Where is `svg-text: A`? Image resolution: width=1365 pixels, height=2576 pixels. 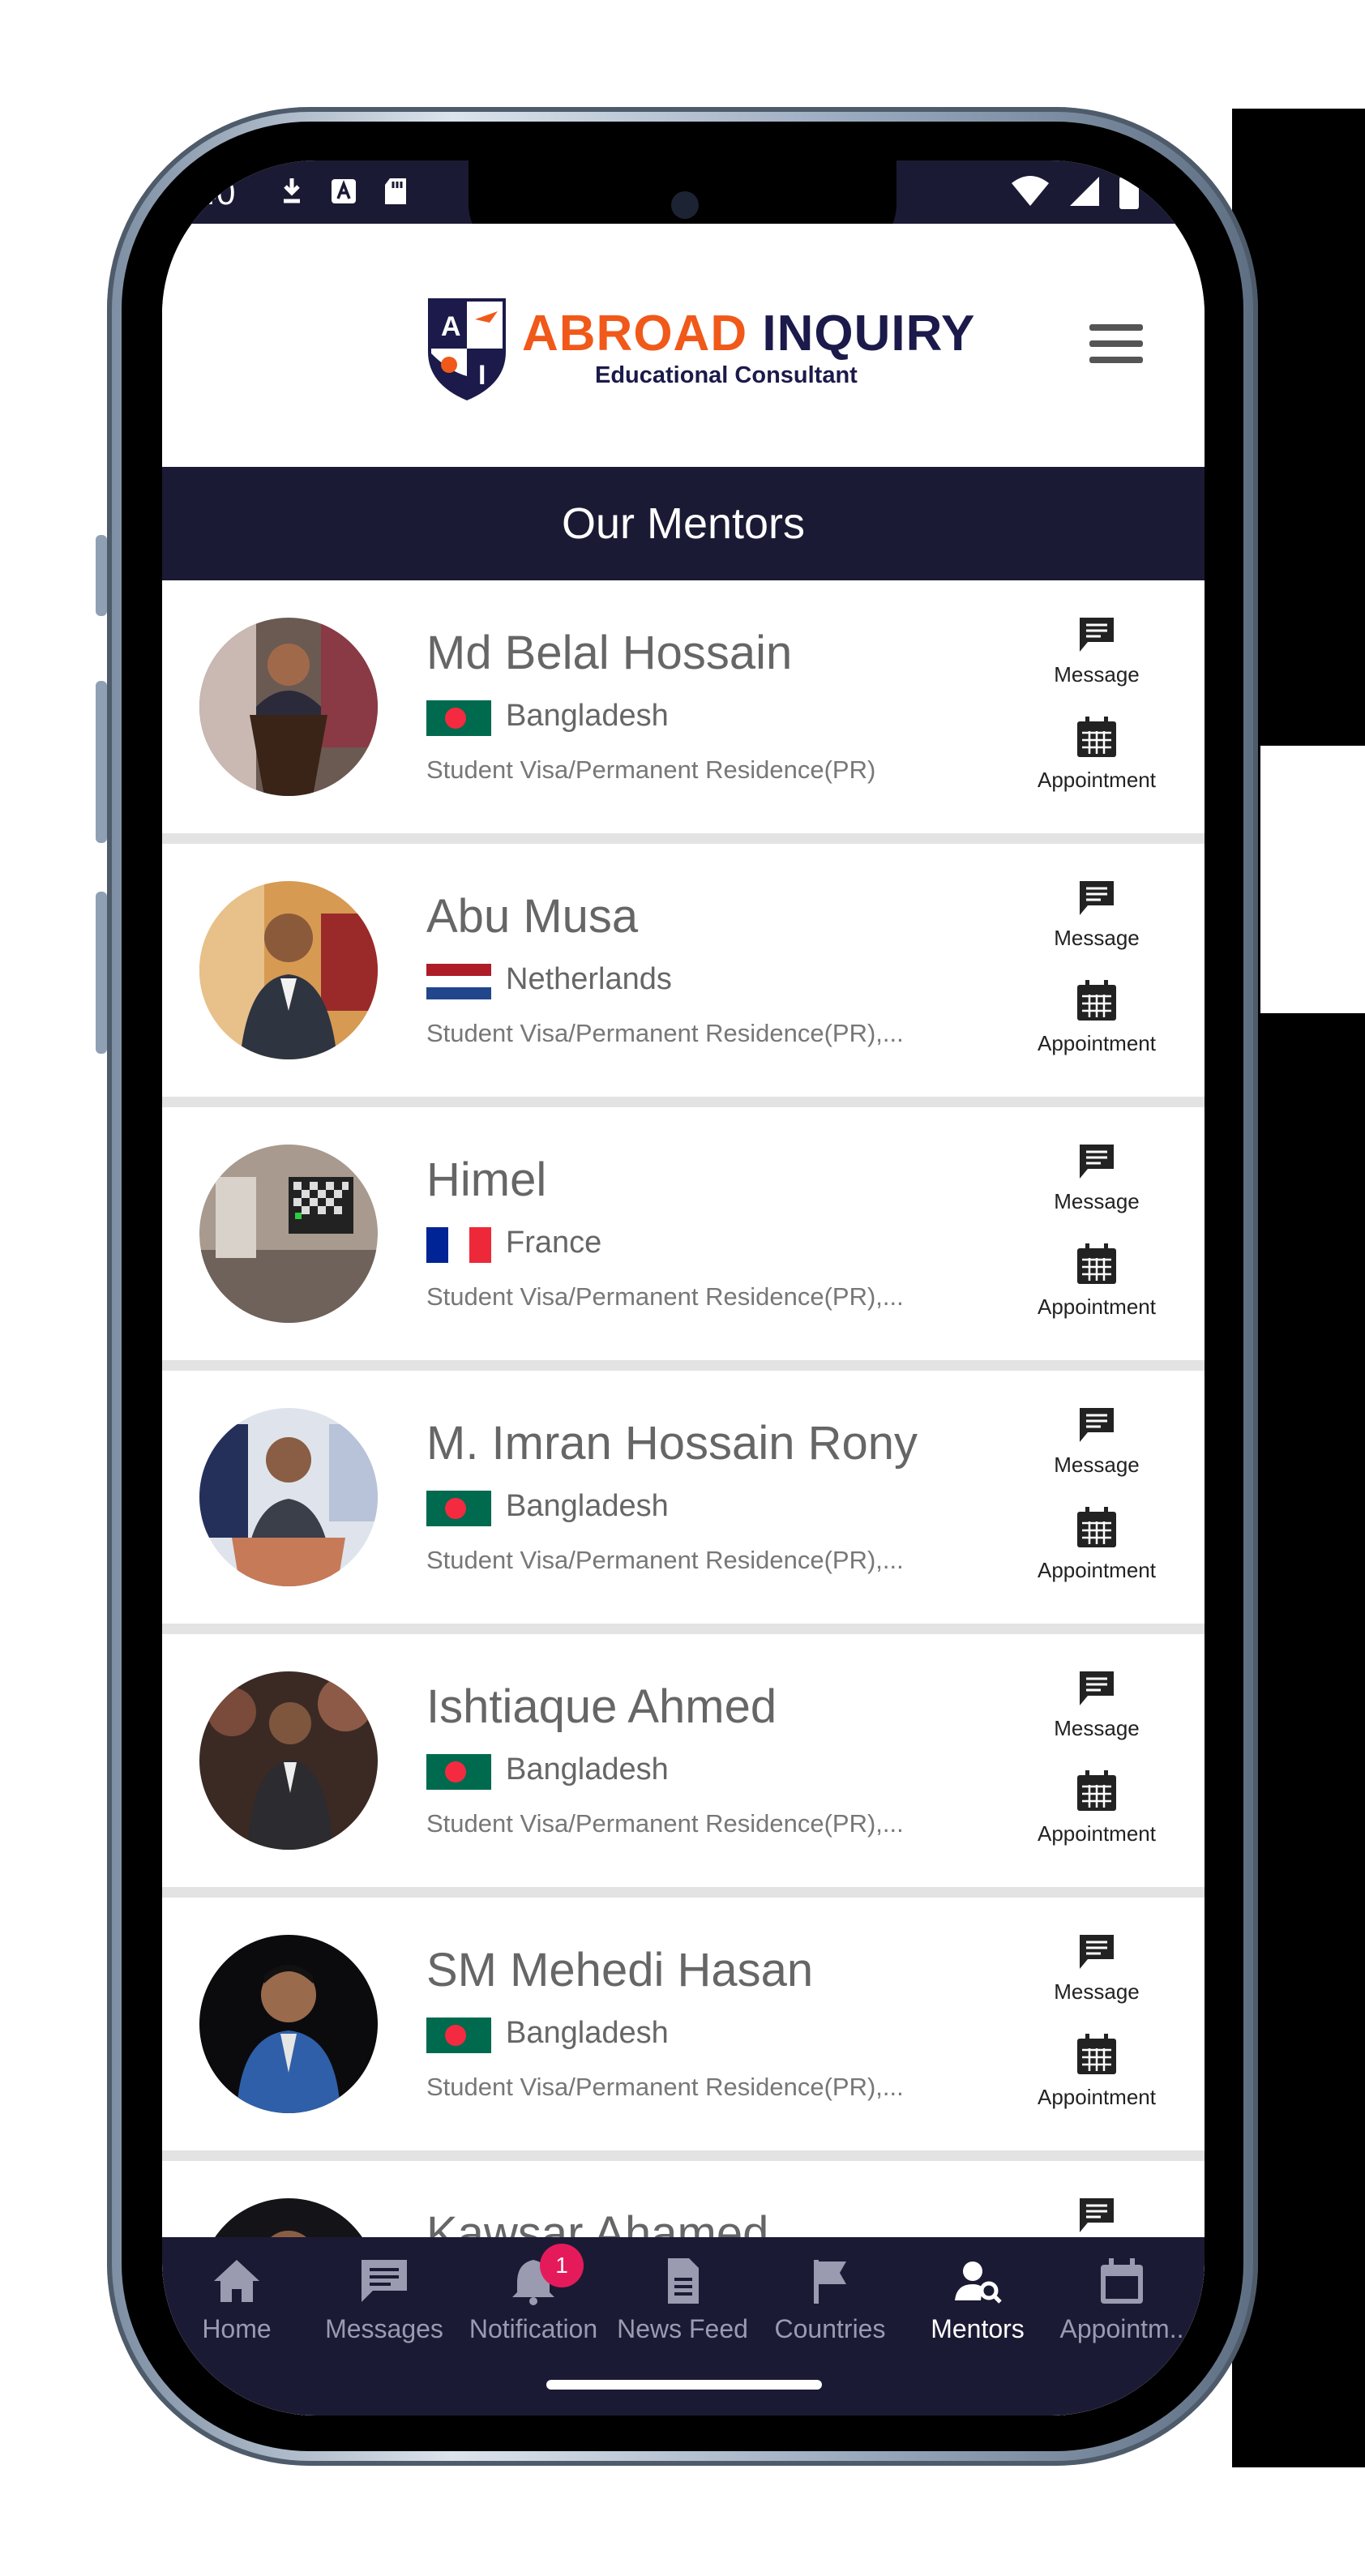 svg-text: A is located at coordinates (451, 326).